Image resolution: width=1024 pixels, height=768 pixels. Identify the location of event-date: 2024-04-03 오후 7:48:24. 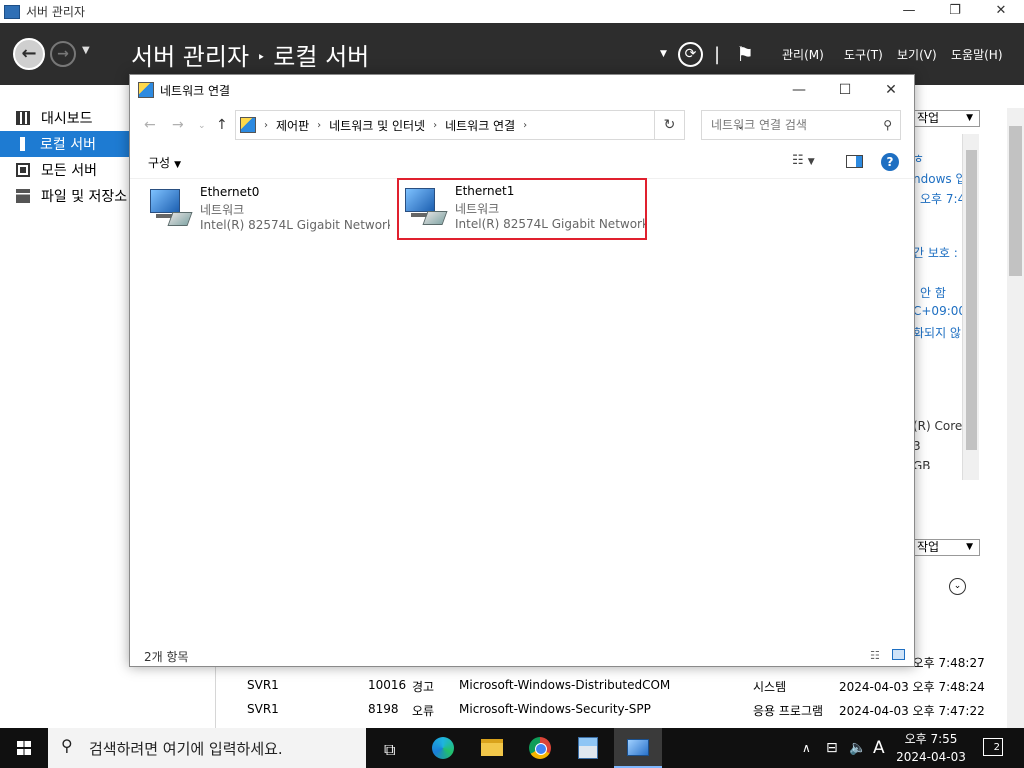
(912, 687).